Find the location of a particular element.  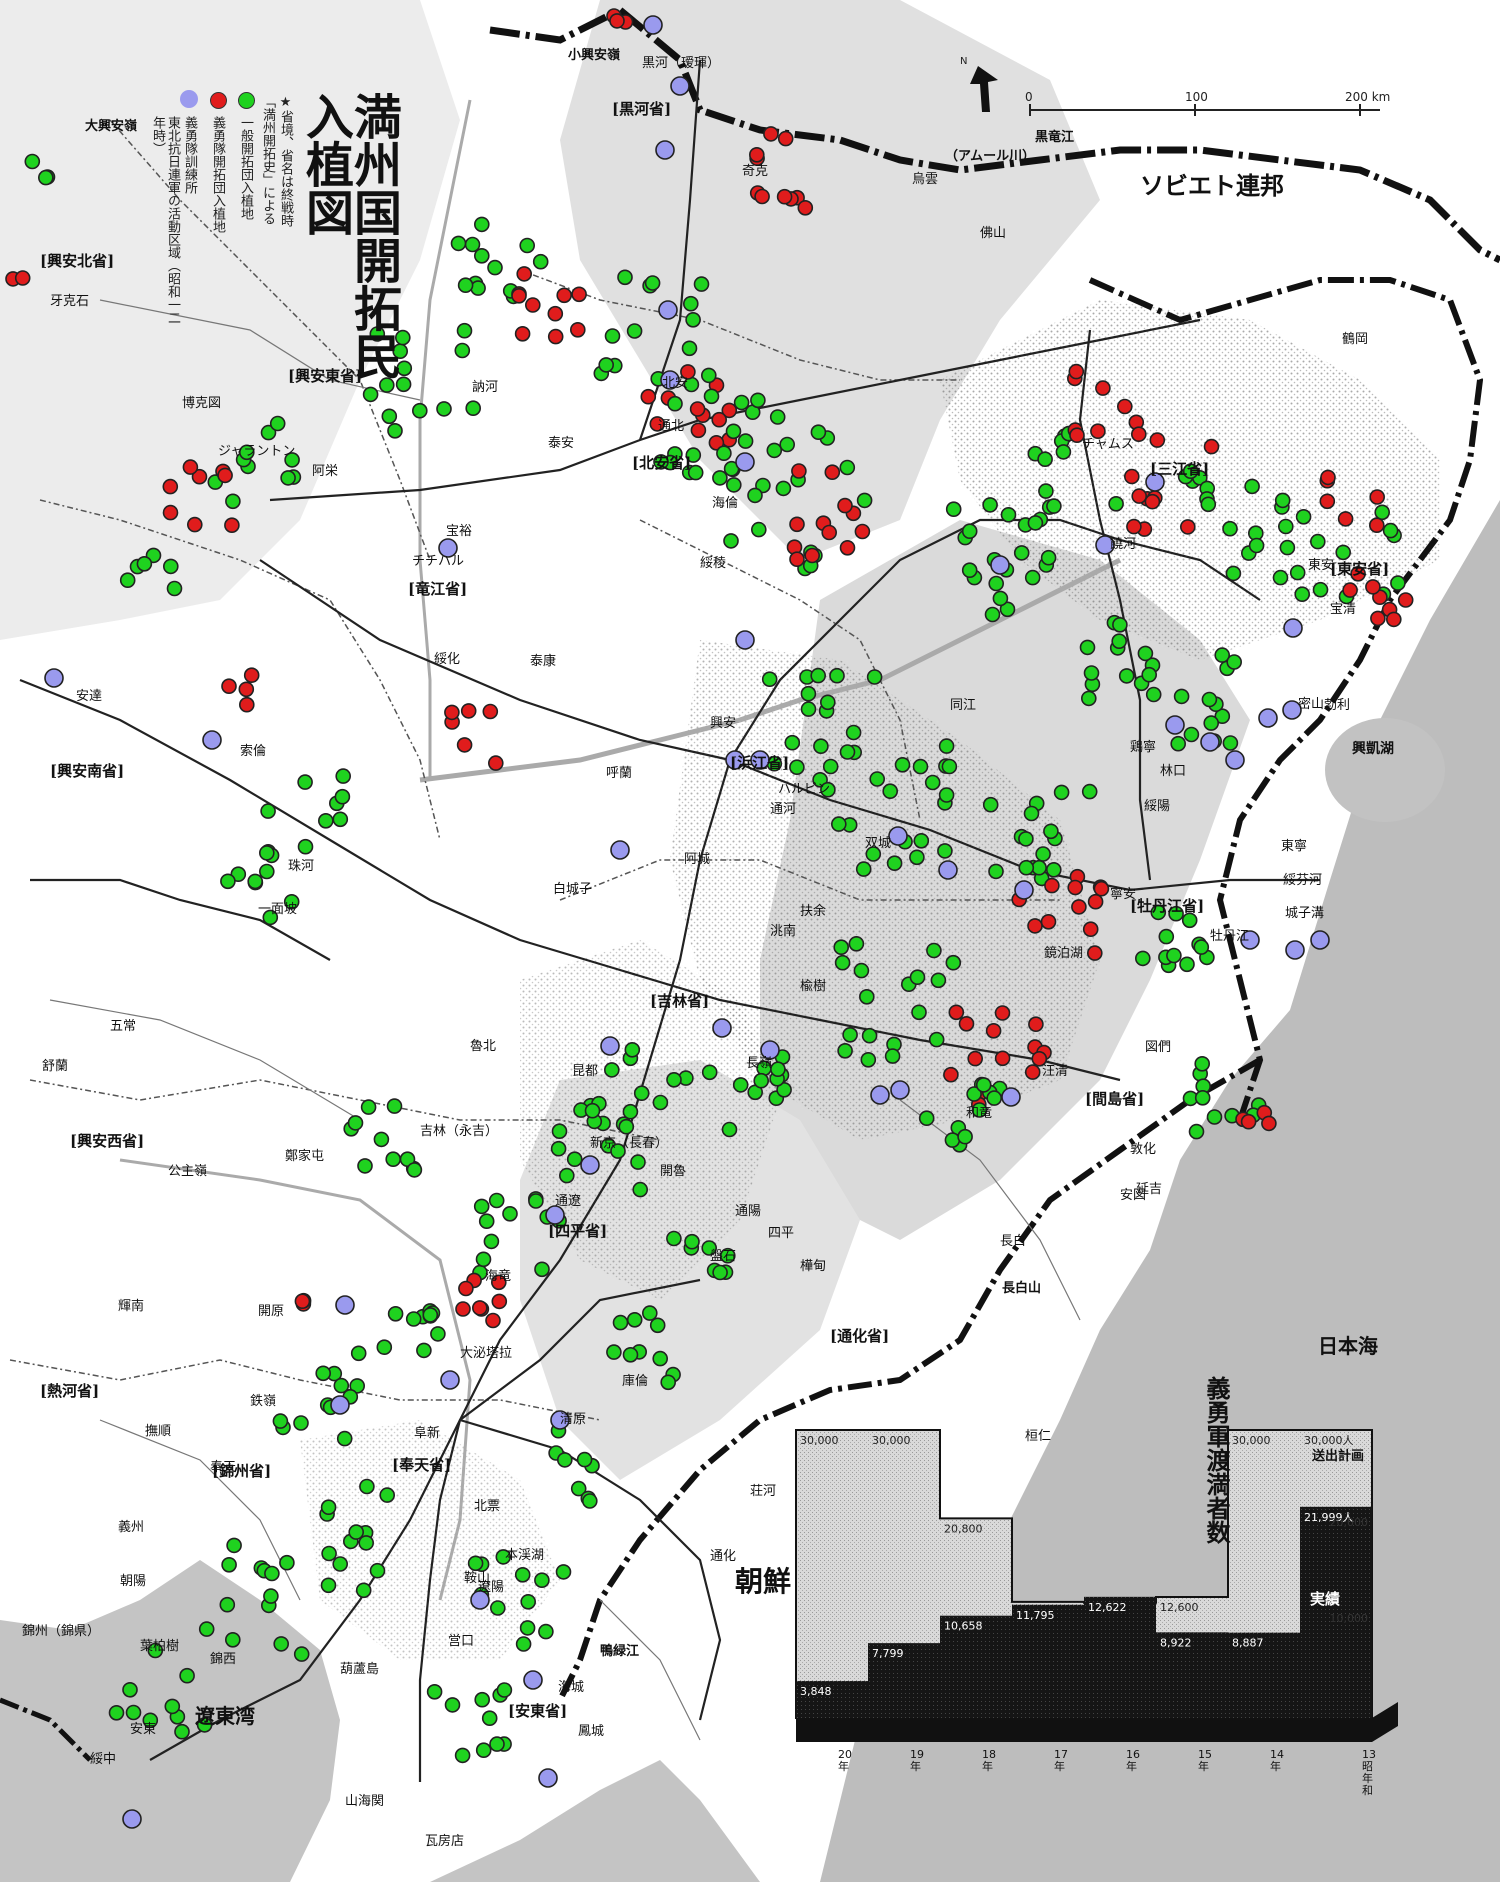

city-label: 泰安 is located at coordinates (561, 443).